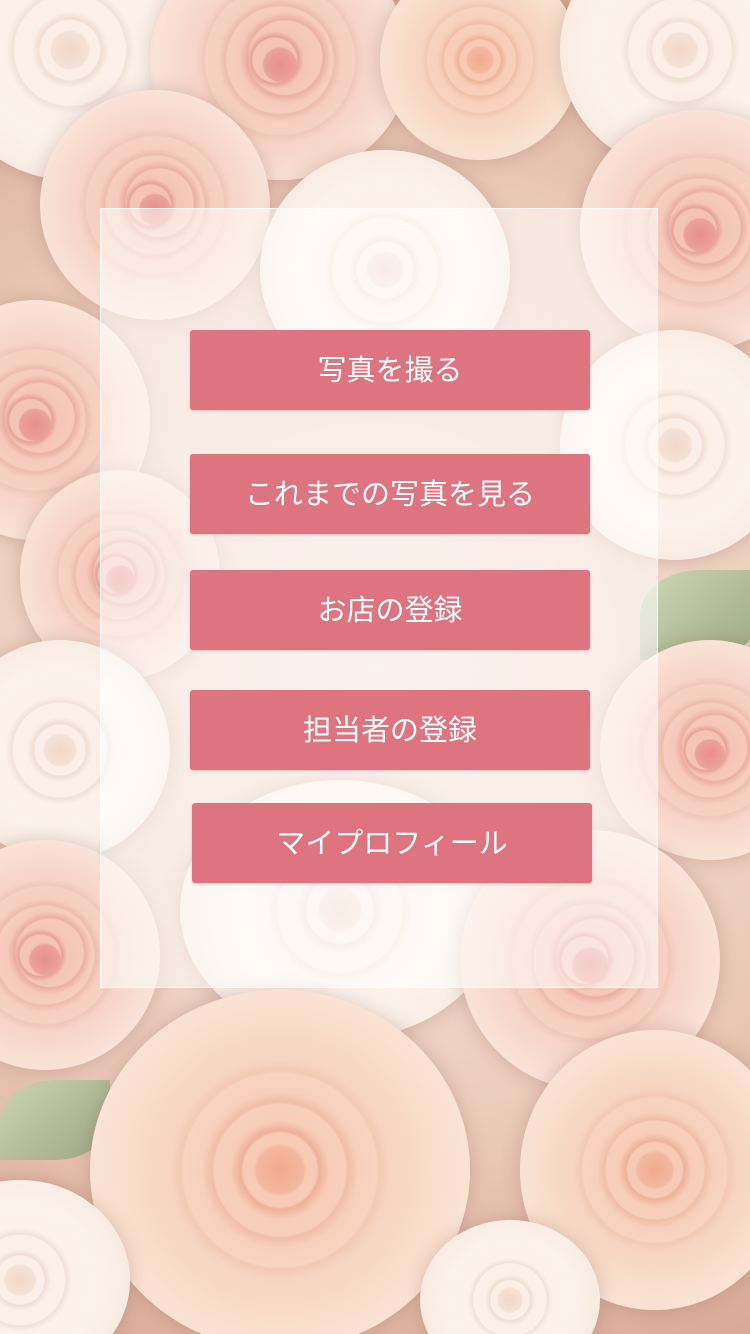 The height and width of the screenshot is (1334, 750). I want to click on take-photo-button: 写真を撮る, so click(390, 370).